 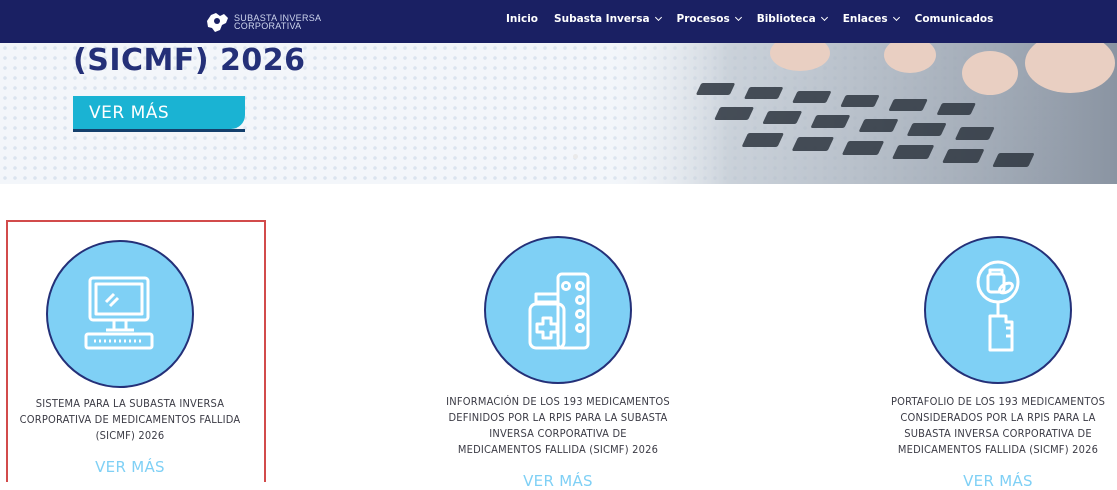 I want to click on nav-item-inicio: Inicio, so click(x=522, y=19).